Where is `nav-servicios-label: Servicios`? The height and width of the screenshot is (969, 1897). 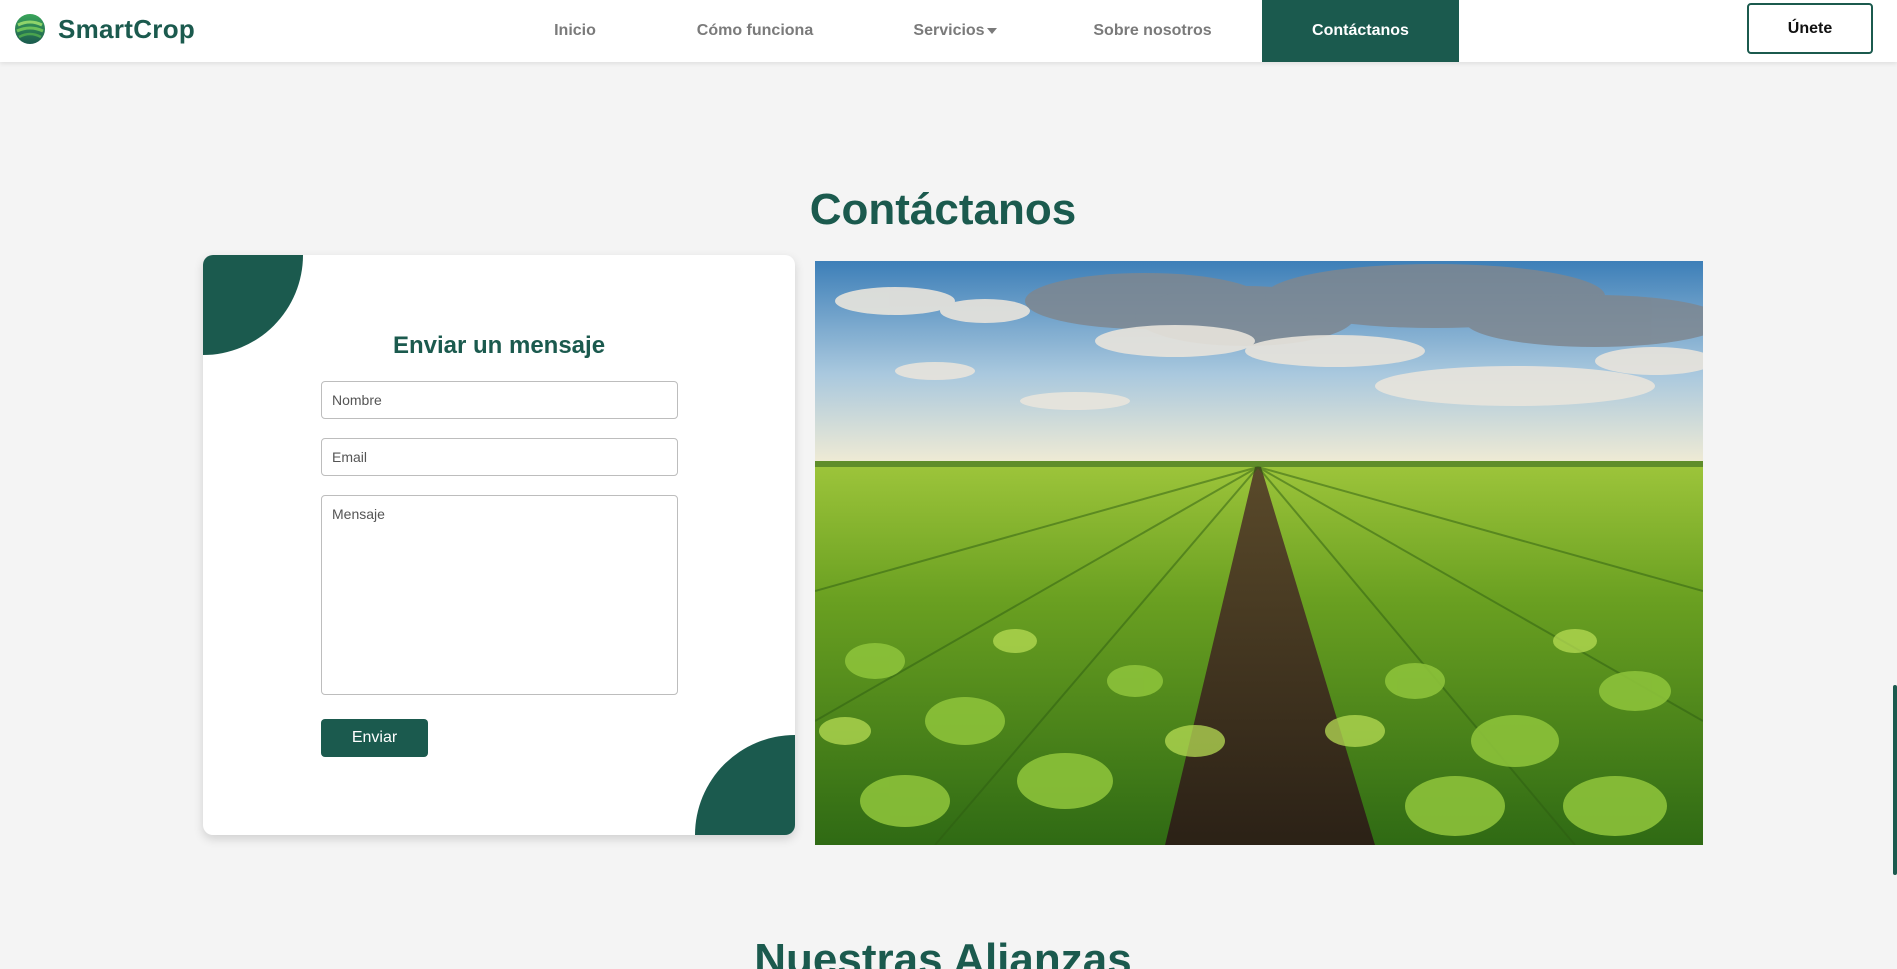 nav-servicios-label: Servicios is located at coordinates (949, 30).